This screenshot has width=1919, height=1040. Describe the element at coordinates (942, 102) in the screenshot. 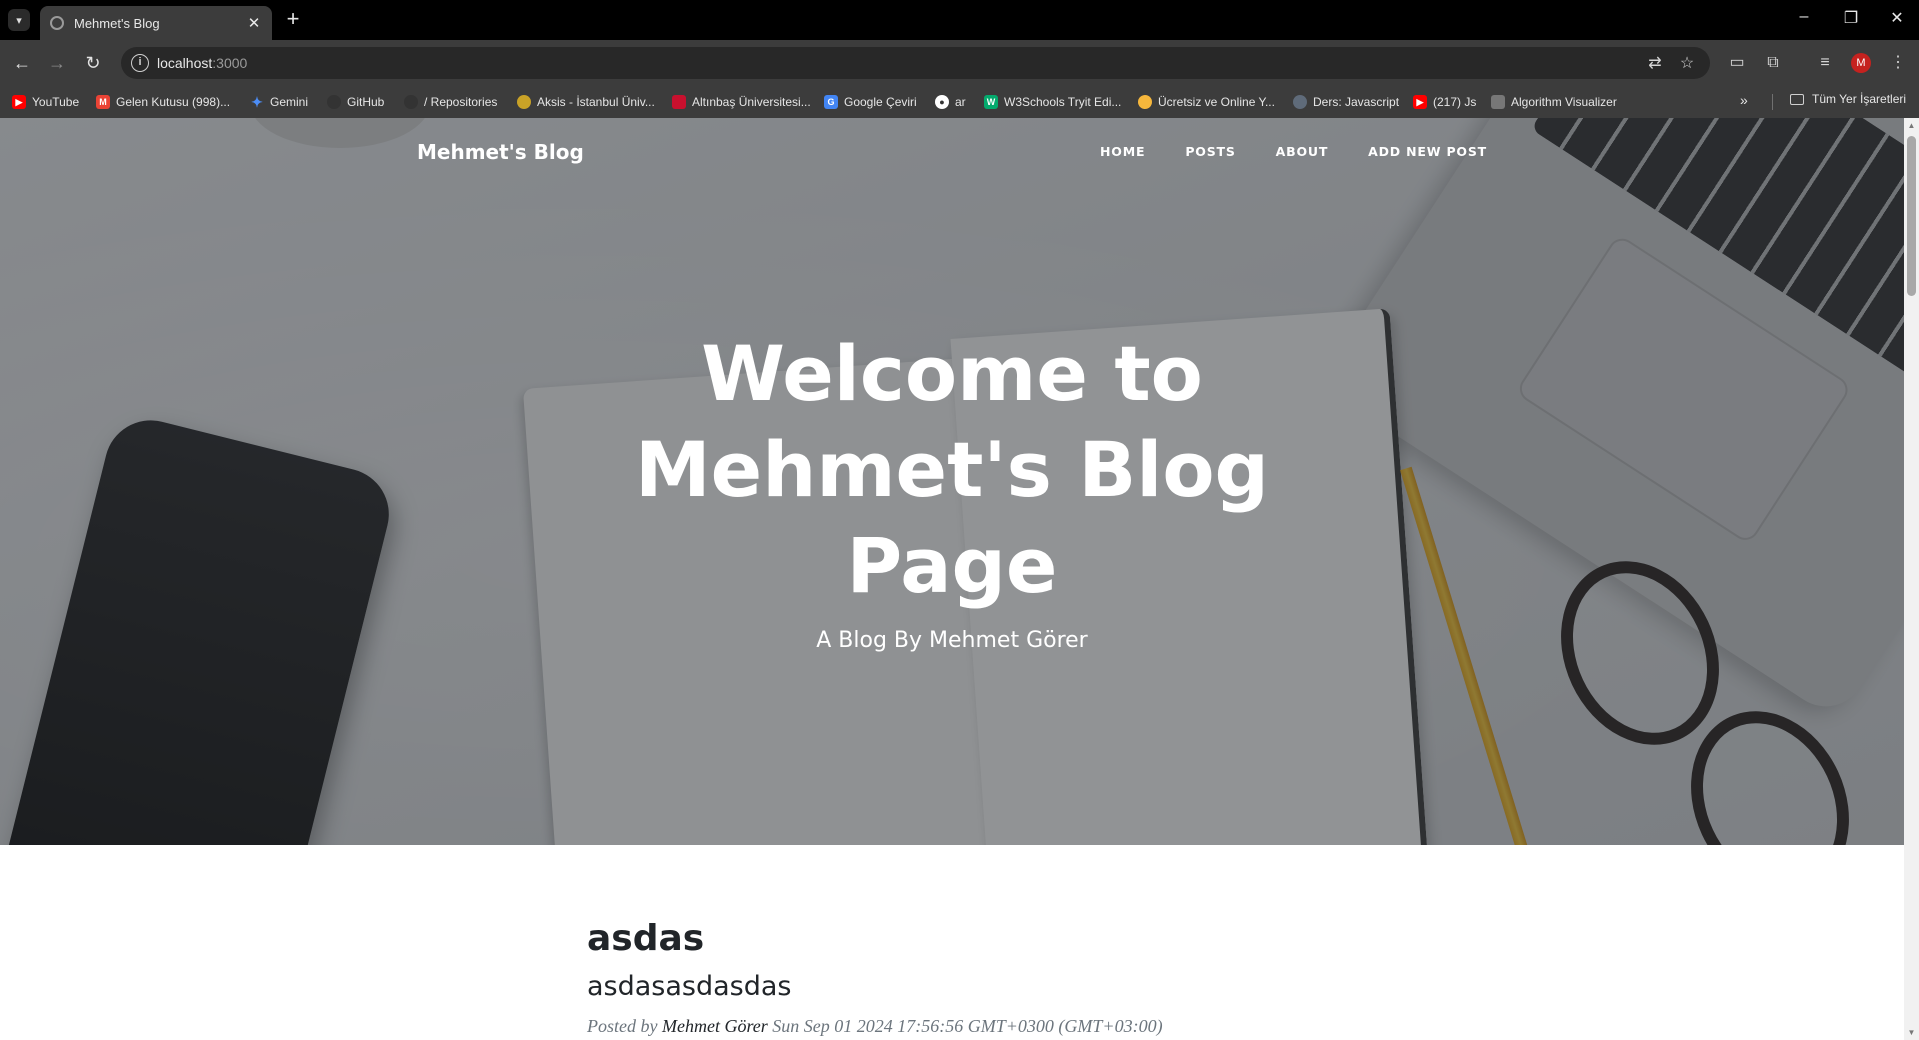

I see `globe-icon: ●` at that location.